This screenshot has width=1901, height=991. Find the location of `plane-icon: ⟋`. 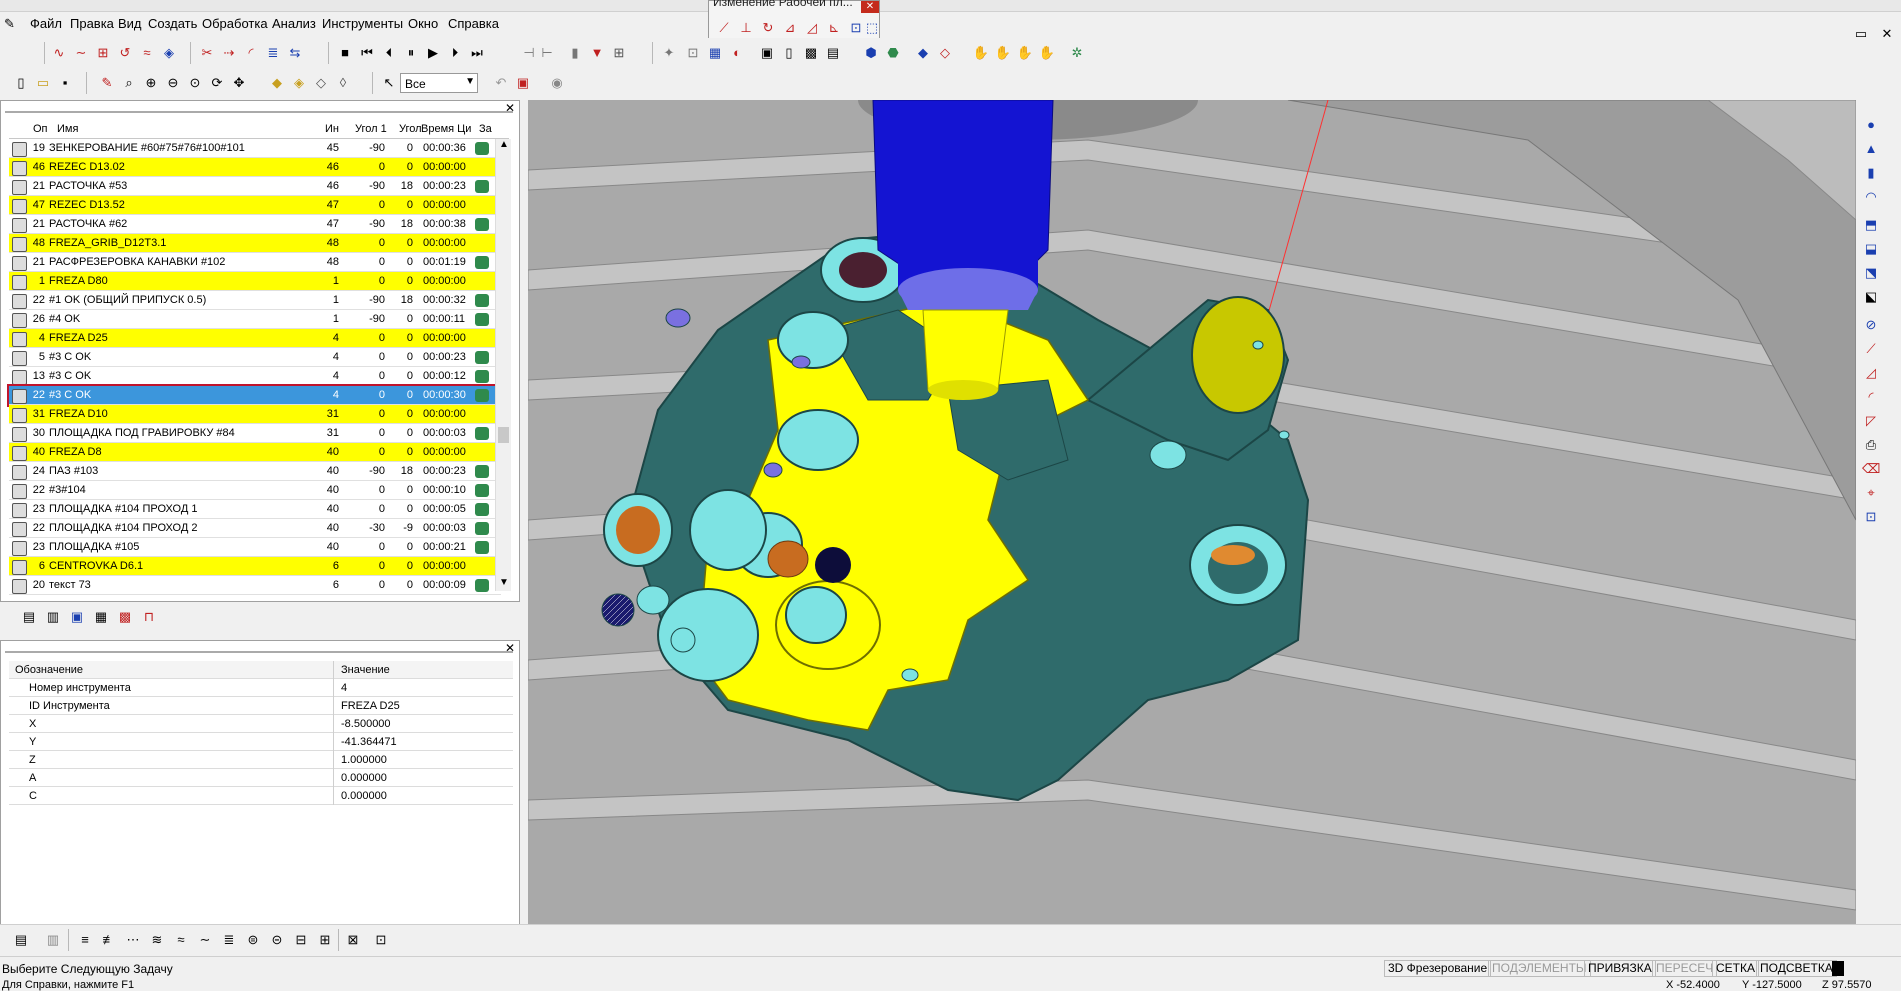

plane-icon: ⟋ is located at coordinates (724, 28).